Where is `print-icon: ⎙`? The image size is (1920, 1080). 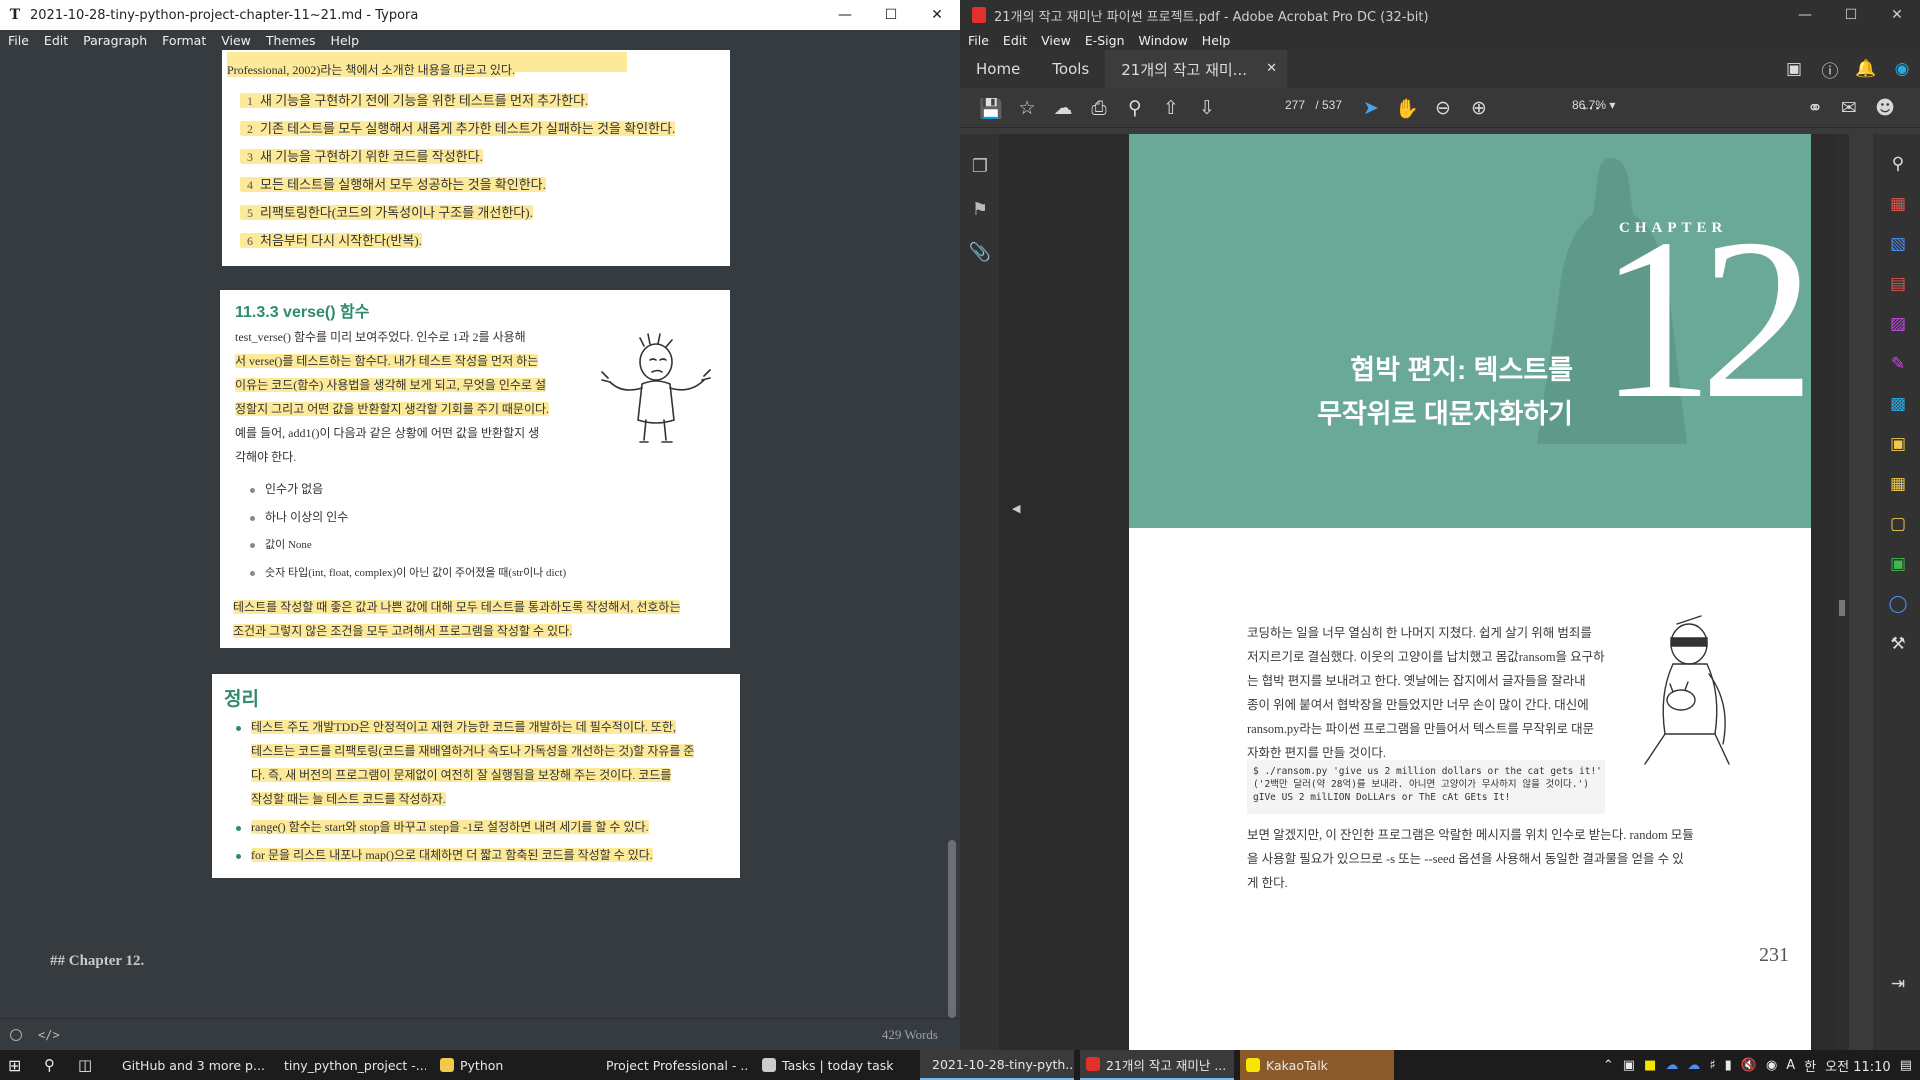
print-icon: ⎙ is located at coordinates (1099, 108).